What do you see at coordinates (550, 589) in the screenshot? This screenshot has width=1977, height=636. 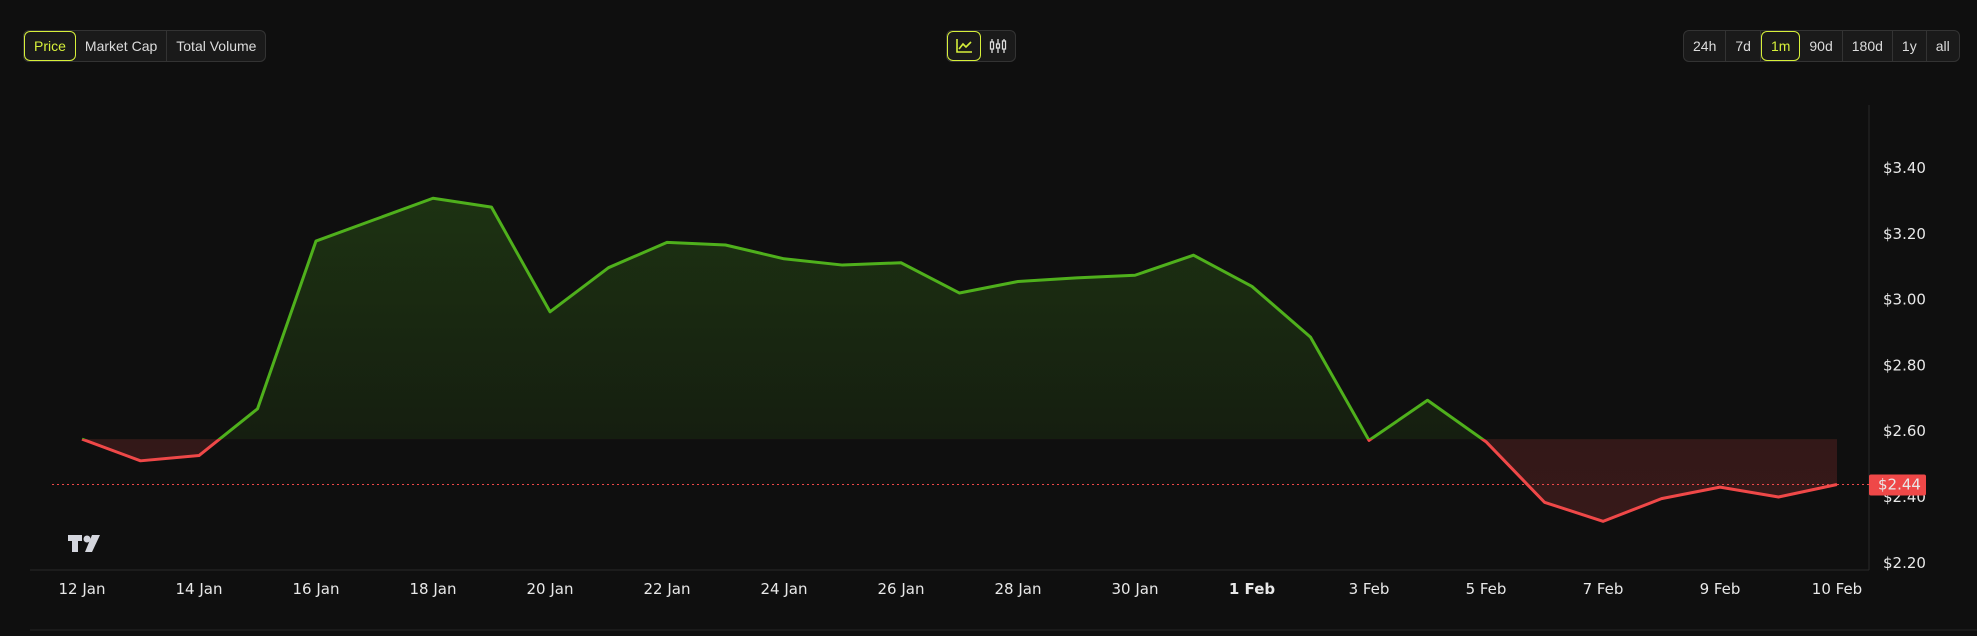 I see `x-tick-label: 20 Jan` at bounding box center [550, 589].